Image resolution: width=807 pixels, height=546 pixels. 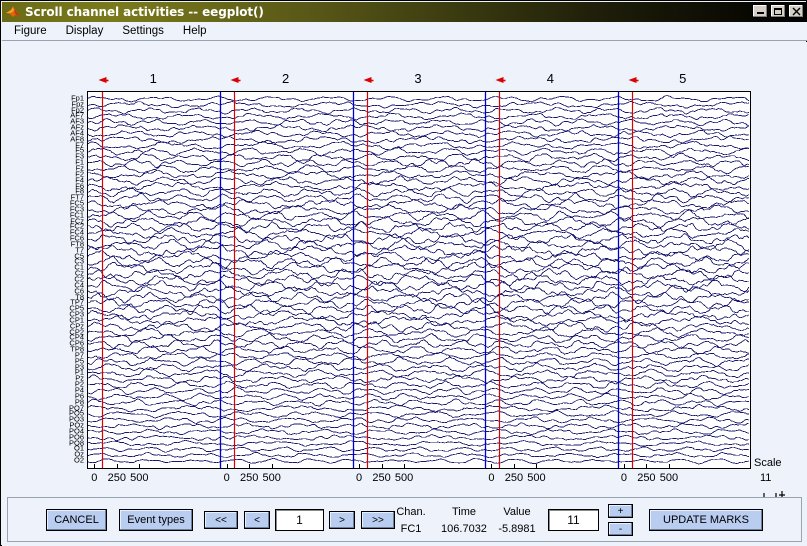 What do you see at coordinates (144, 12) in the screenshot?
I see `window-title: Scroll channel activities -- eegplot()` at bounding box center [144, 12].